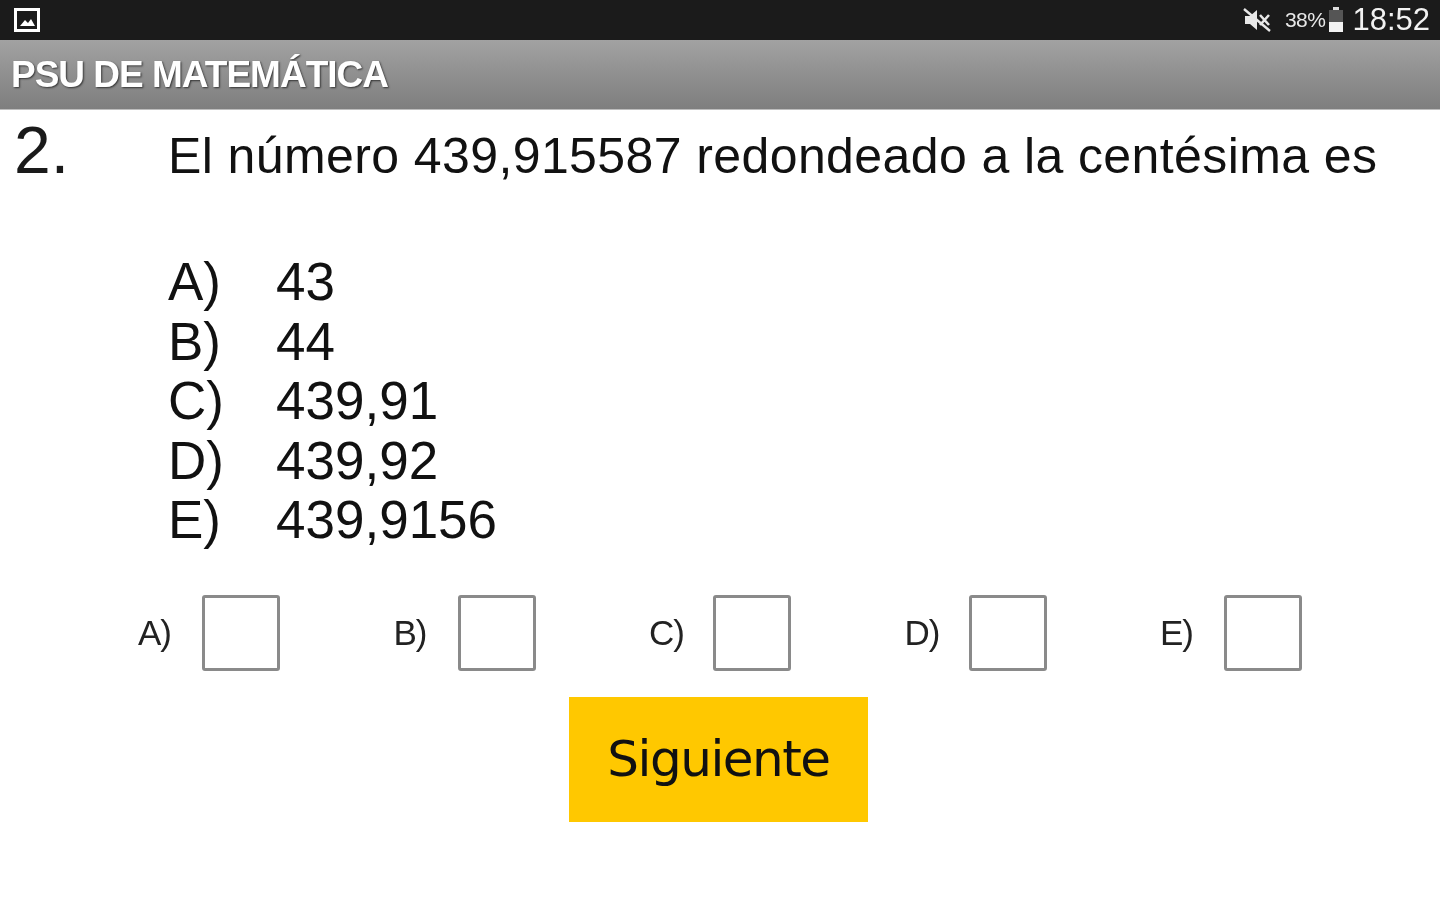 The image size is (1440, 900). What do you see at coordinates (199, 74) in the screenshot?
I see `app-title: PSU DE MATEMÁTICA` at bounding box center [199, 74].